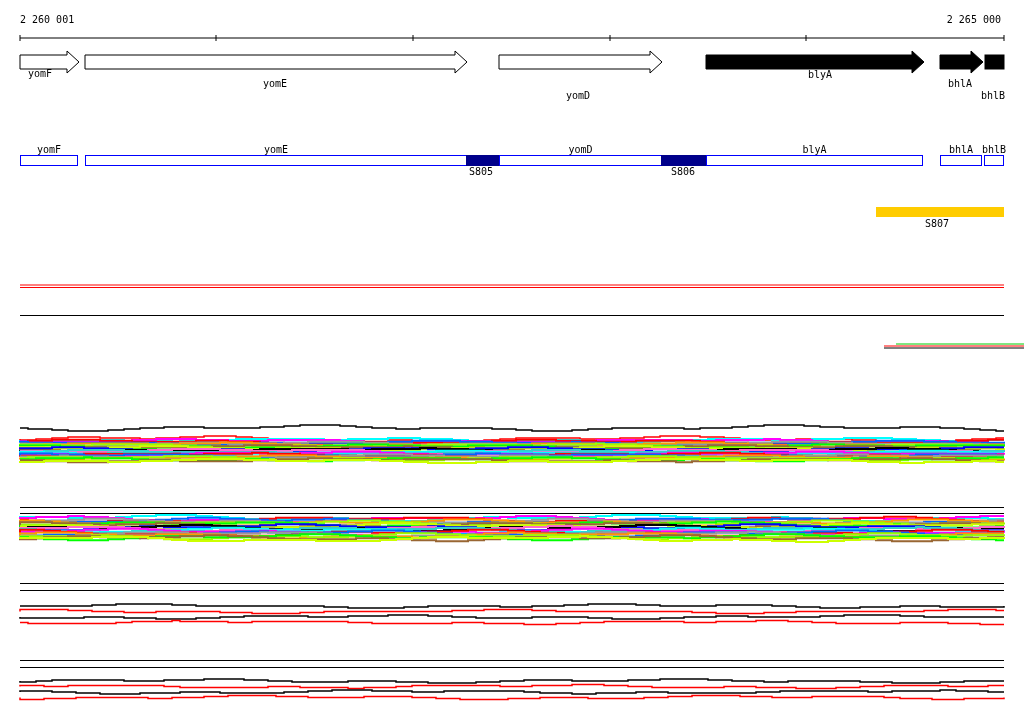 The image size is (1024, 714). Describe the element at coordinates (275, 83) in the screenshot. I see `gene-label: yomE` at that location.